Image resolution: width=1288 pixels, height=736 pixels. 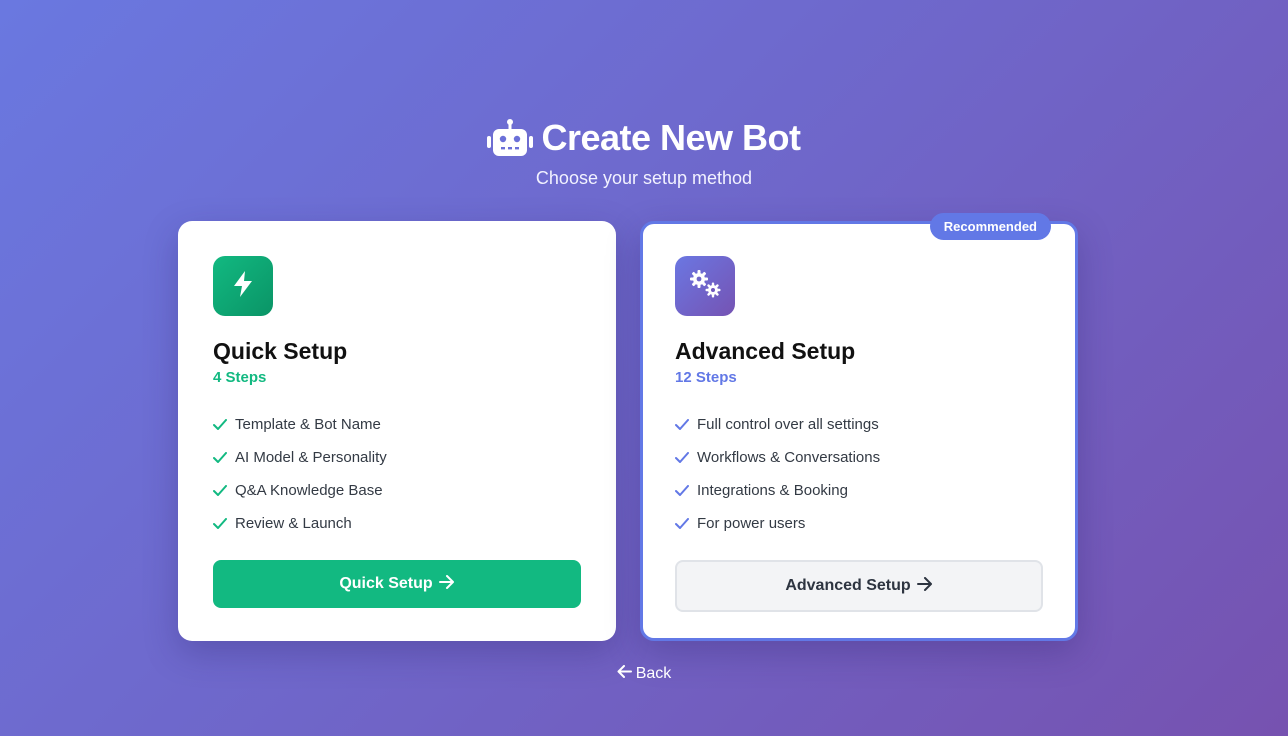 I want to click on button-label: Quick Setup, so click(x=386, y=583).